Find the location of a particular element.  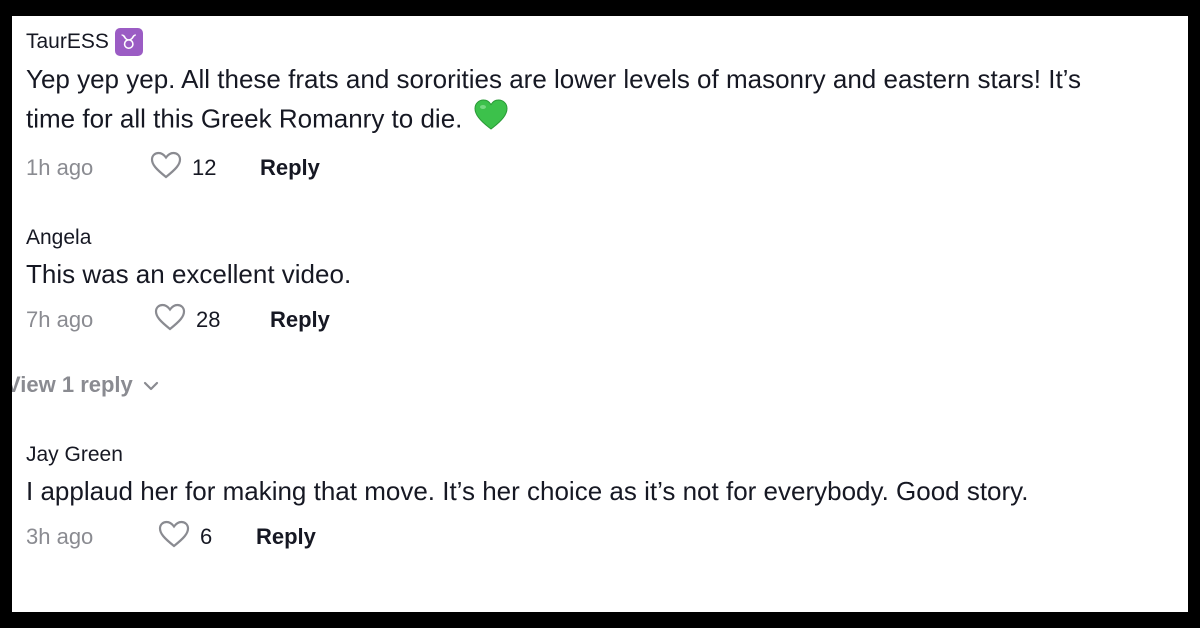

author-name: TaurESS is located at coordinates (67, 41).